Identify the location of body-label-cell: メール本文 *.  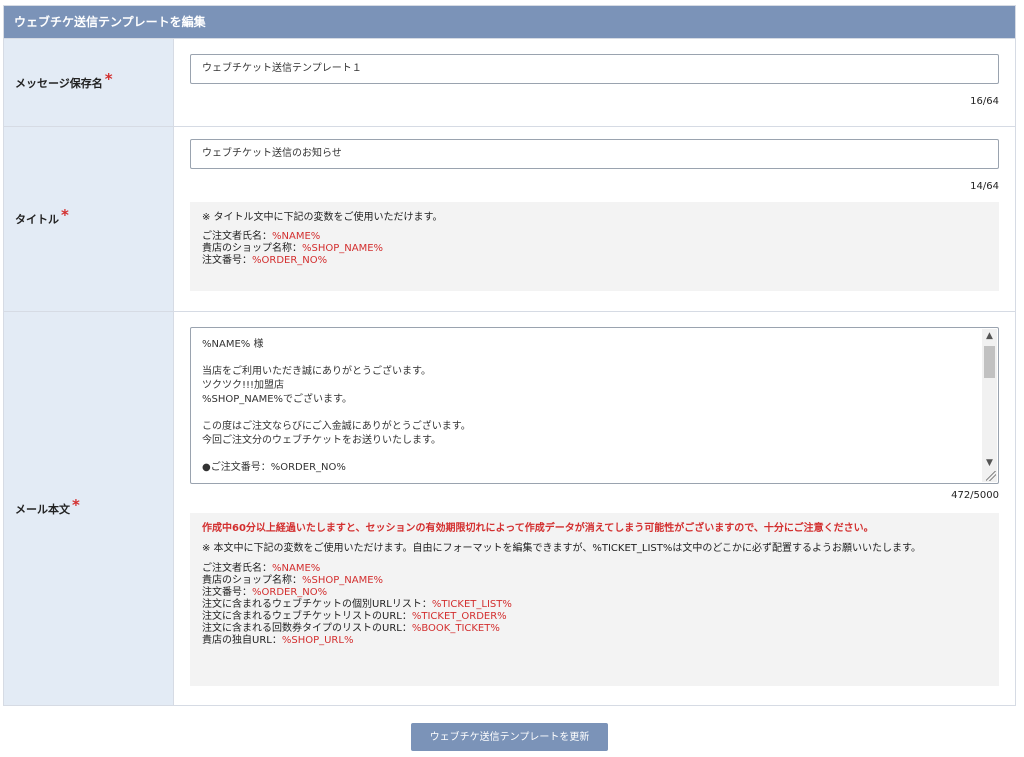
(89, 508).